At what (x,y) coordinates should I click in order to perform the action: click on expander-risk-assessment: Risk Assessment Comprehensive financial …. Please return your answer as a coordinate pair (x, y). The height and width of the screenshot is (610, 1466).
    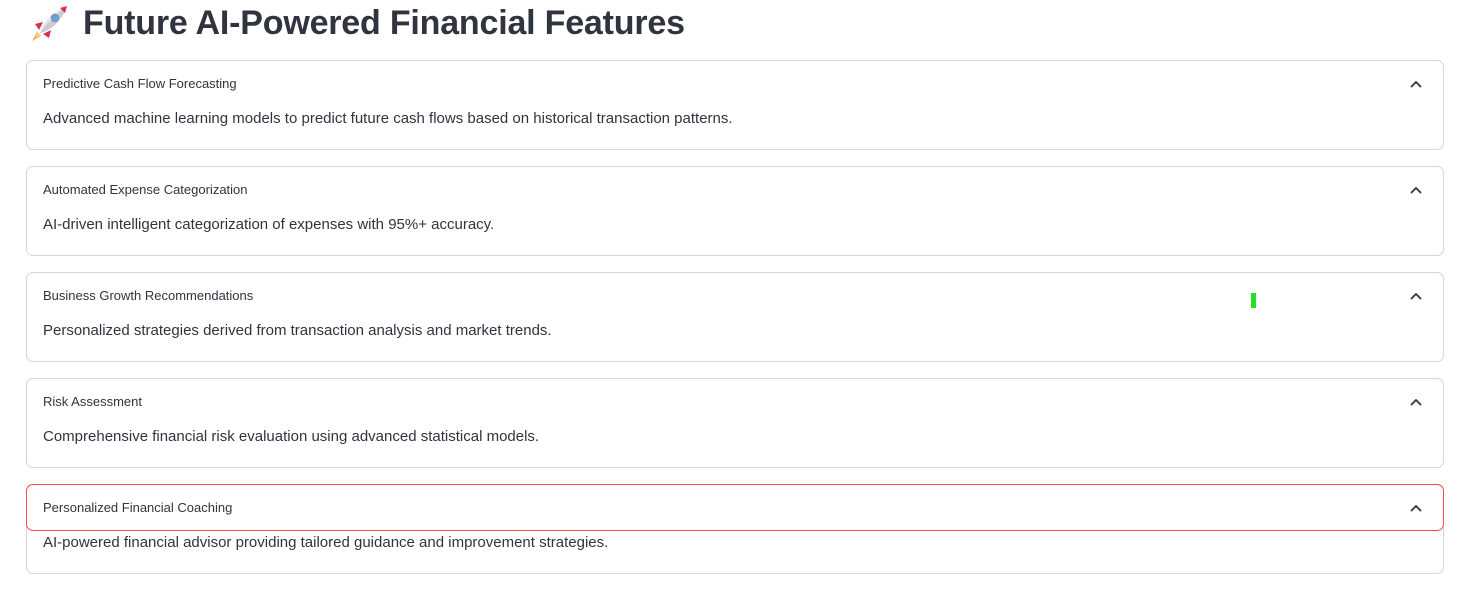
    Looking at the image, I should click on (735, 423).